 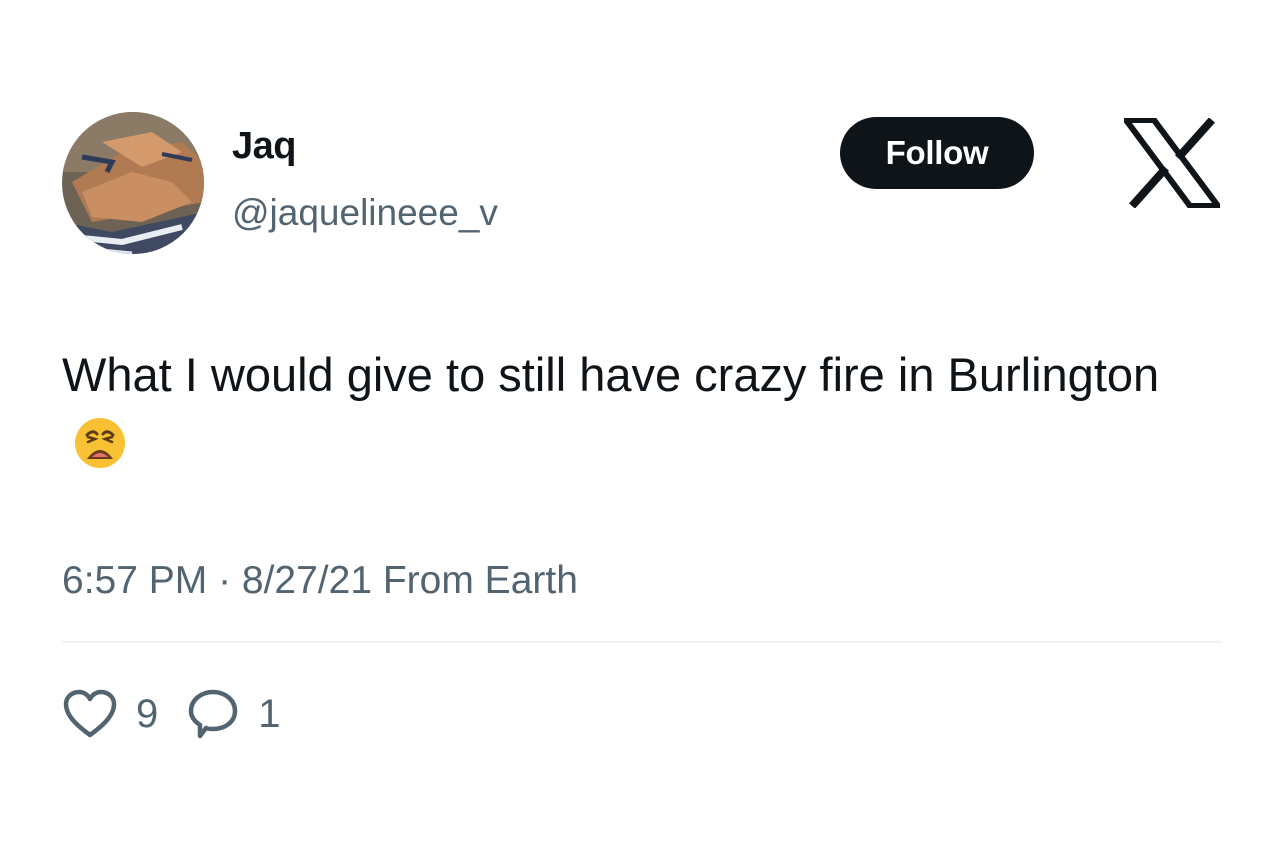 I want to click on action-bar: 9 1, so click(x=185, y=714).